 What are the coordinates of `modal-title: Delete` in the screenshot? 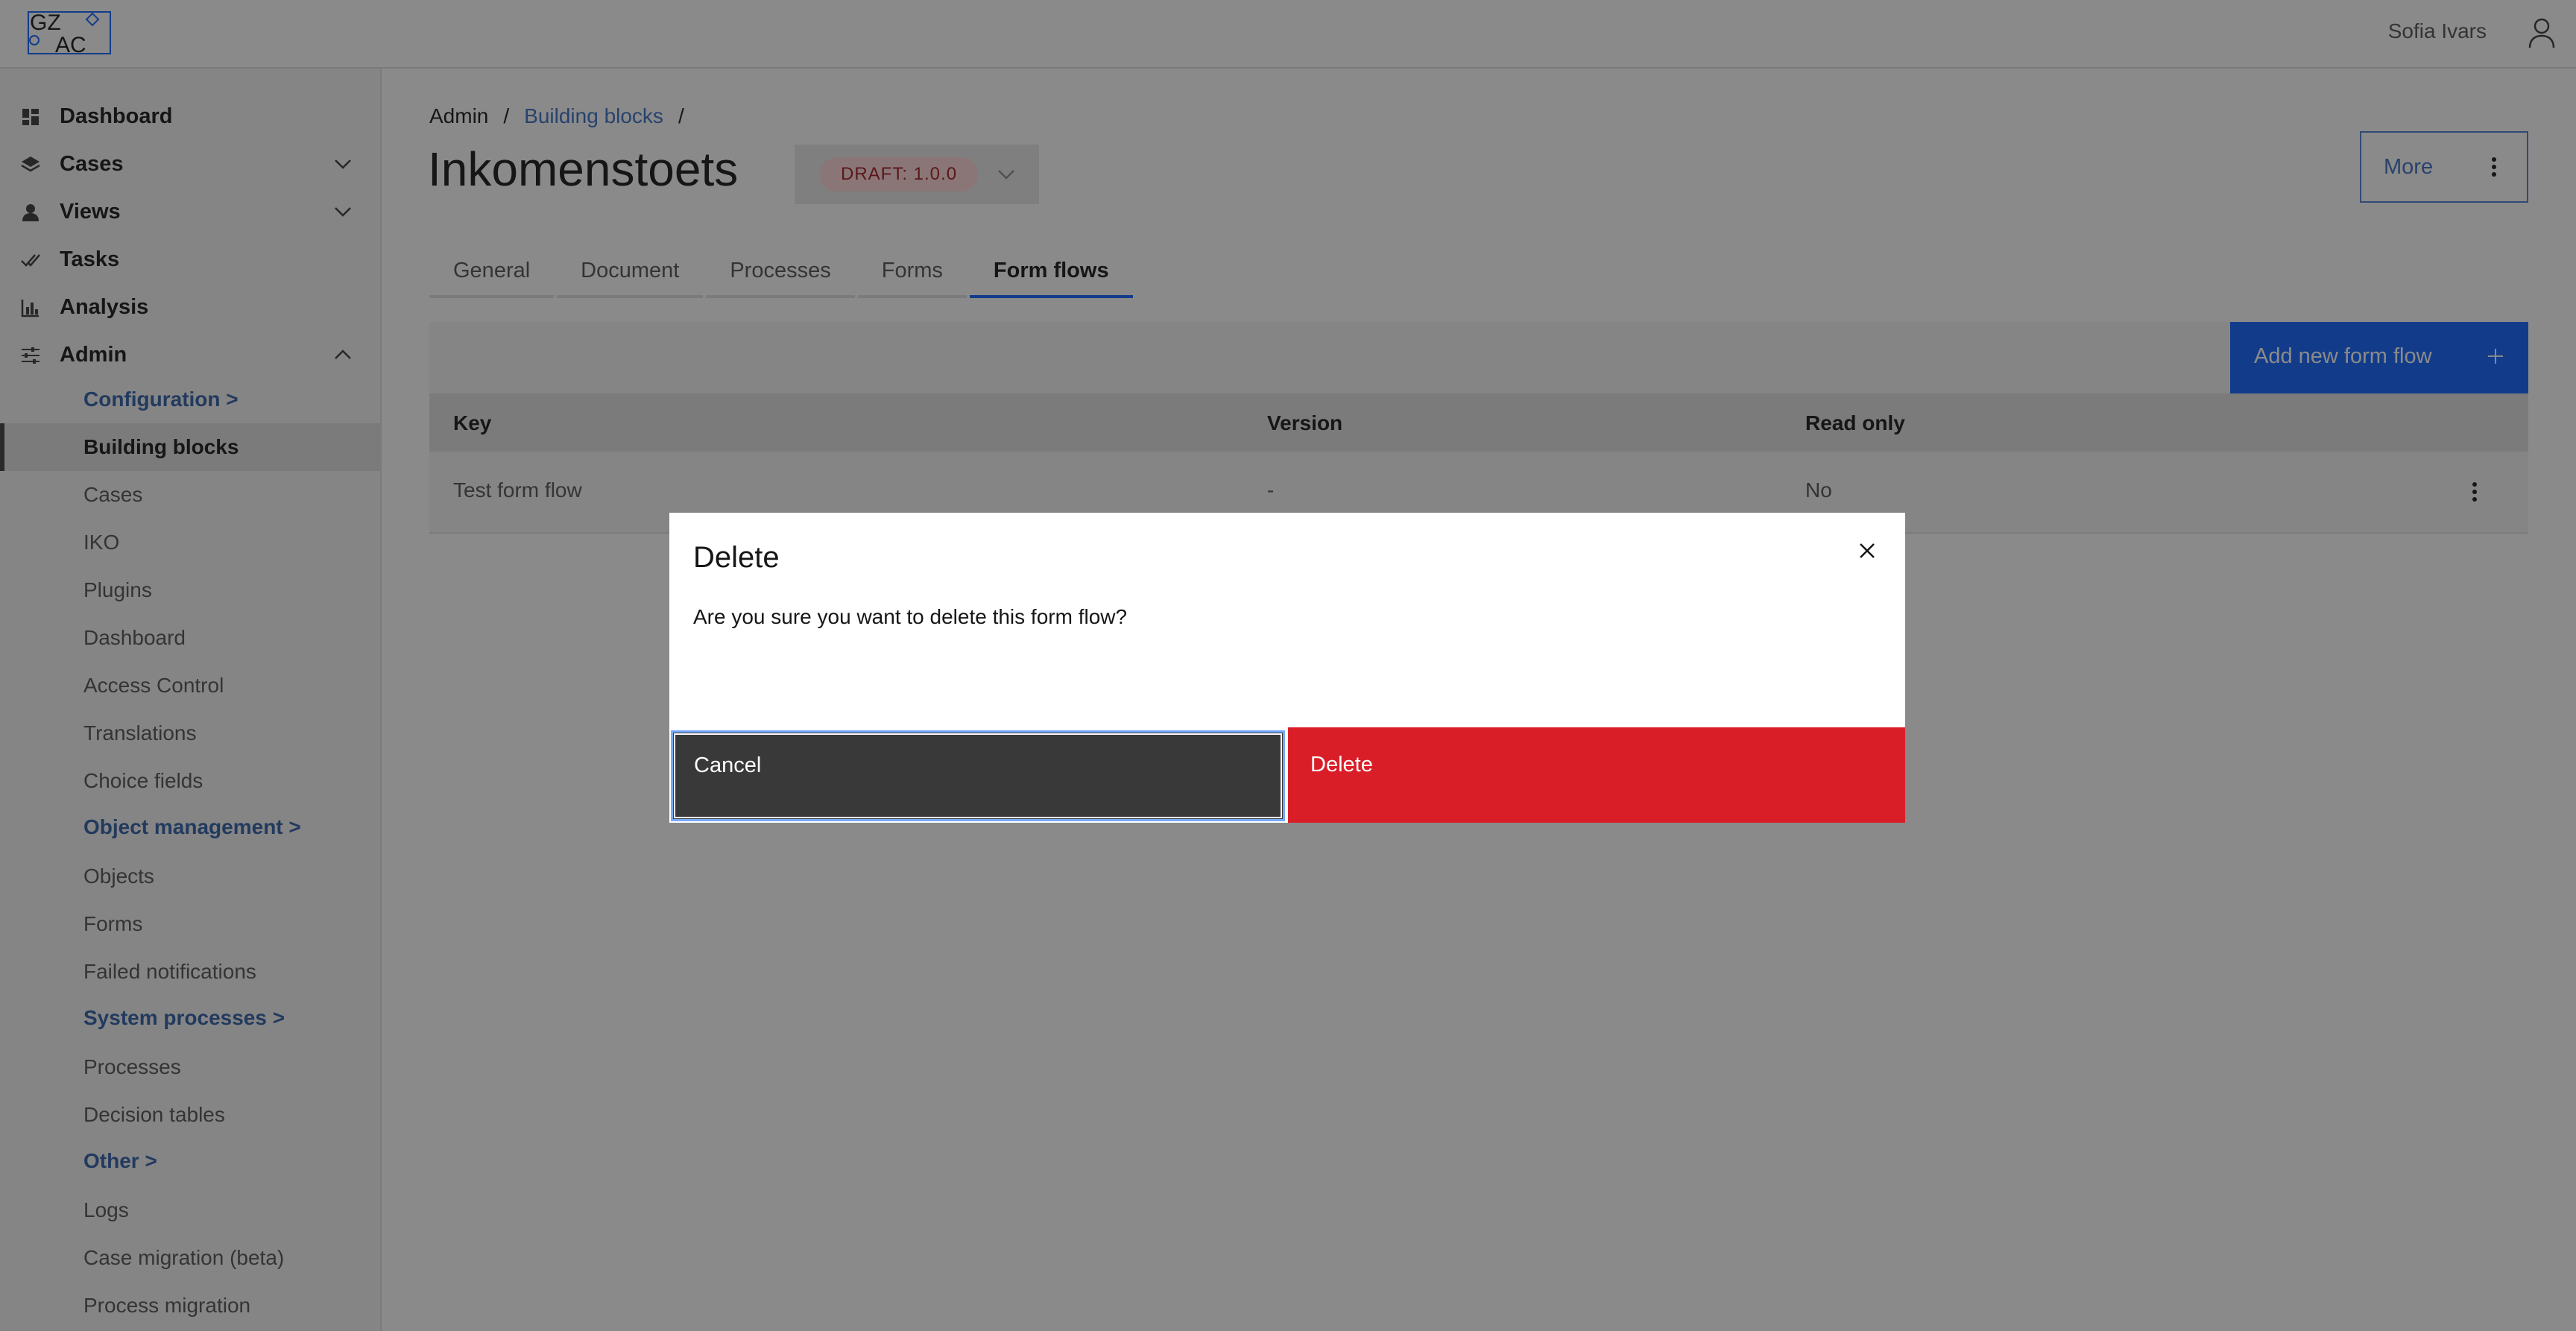 It's located at (736, 557).